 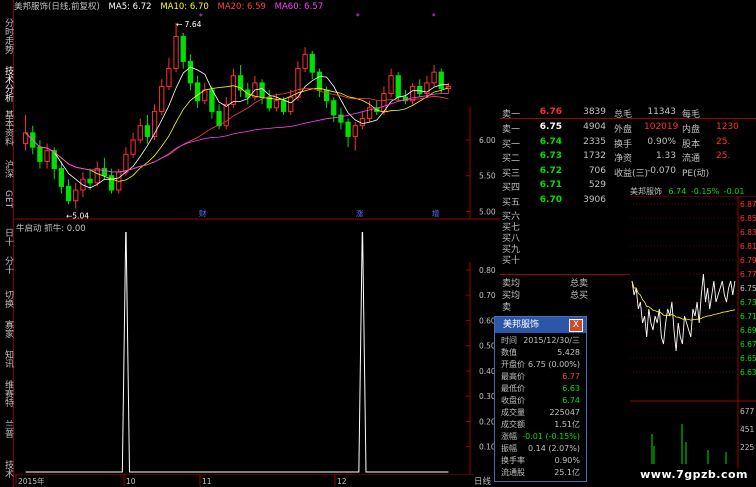 I want to click on stat-label-2: 流通, so click(x=691, y=159).